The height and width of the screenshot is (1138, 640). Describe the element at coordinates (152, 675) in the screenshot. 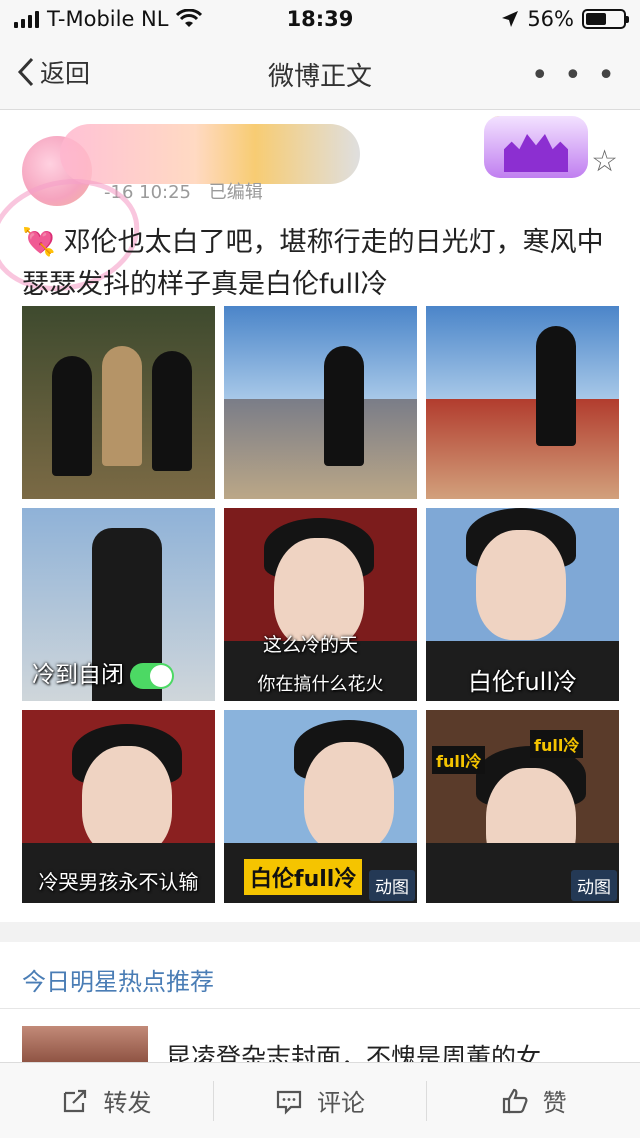

I see `toggle-switch-icon` at that location.